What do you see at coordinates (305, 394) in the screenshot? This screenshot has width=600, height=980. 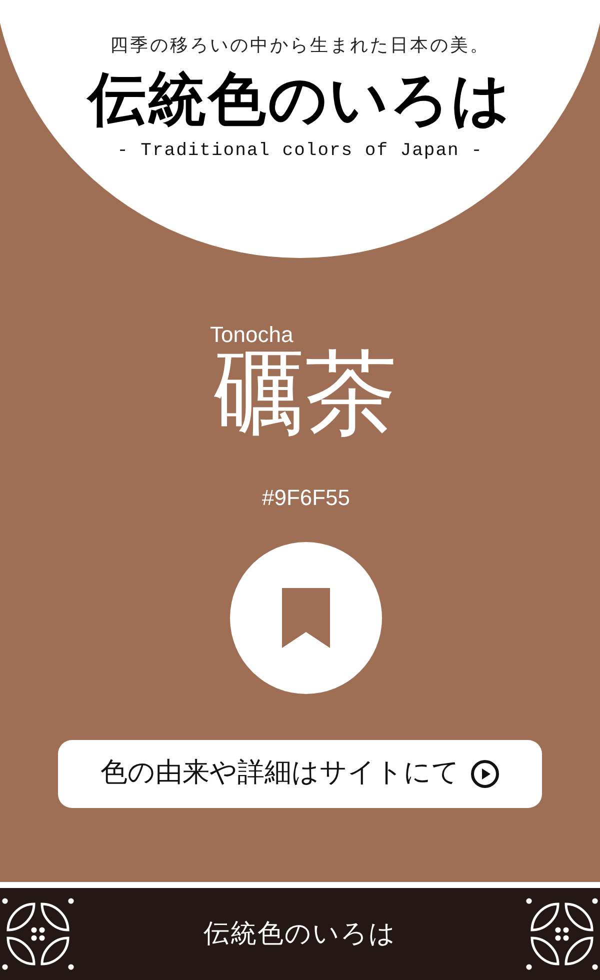 I see `color-name: 礪茶` at bounding box center [305, 394].